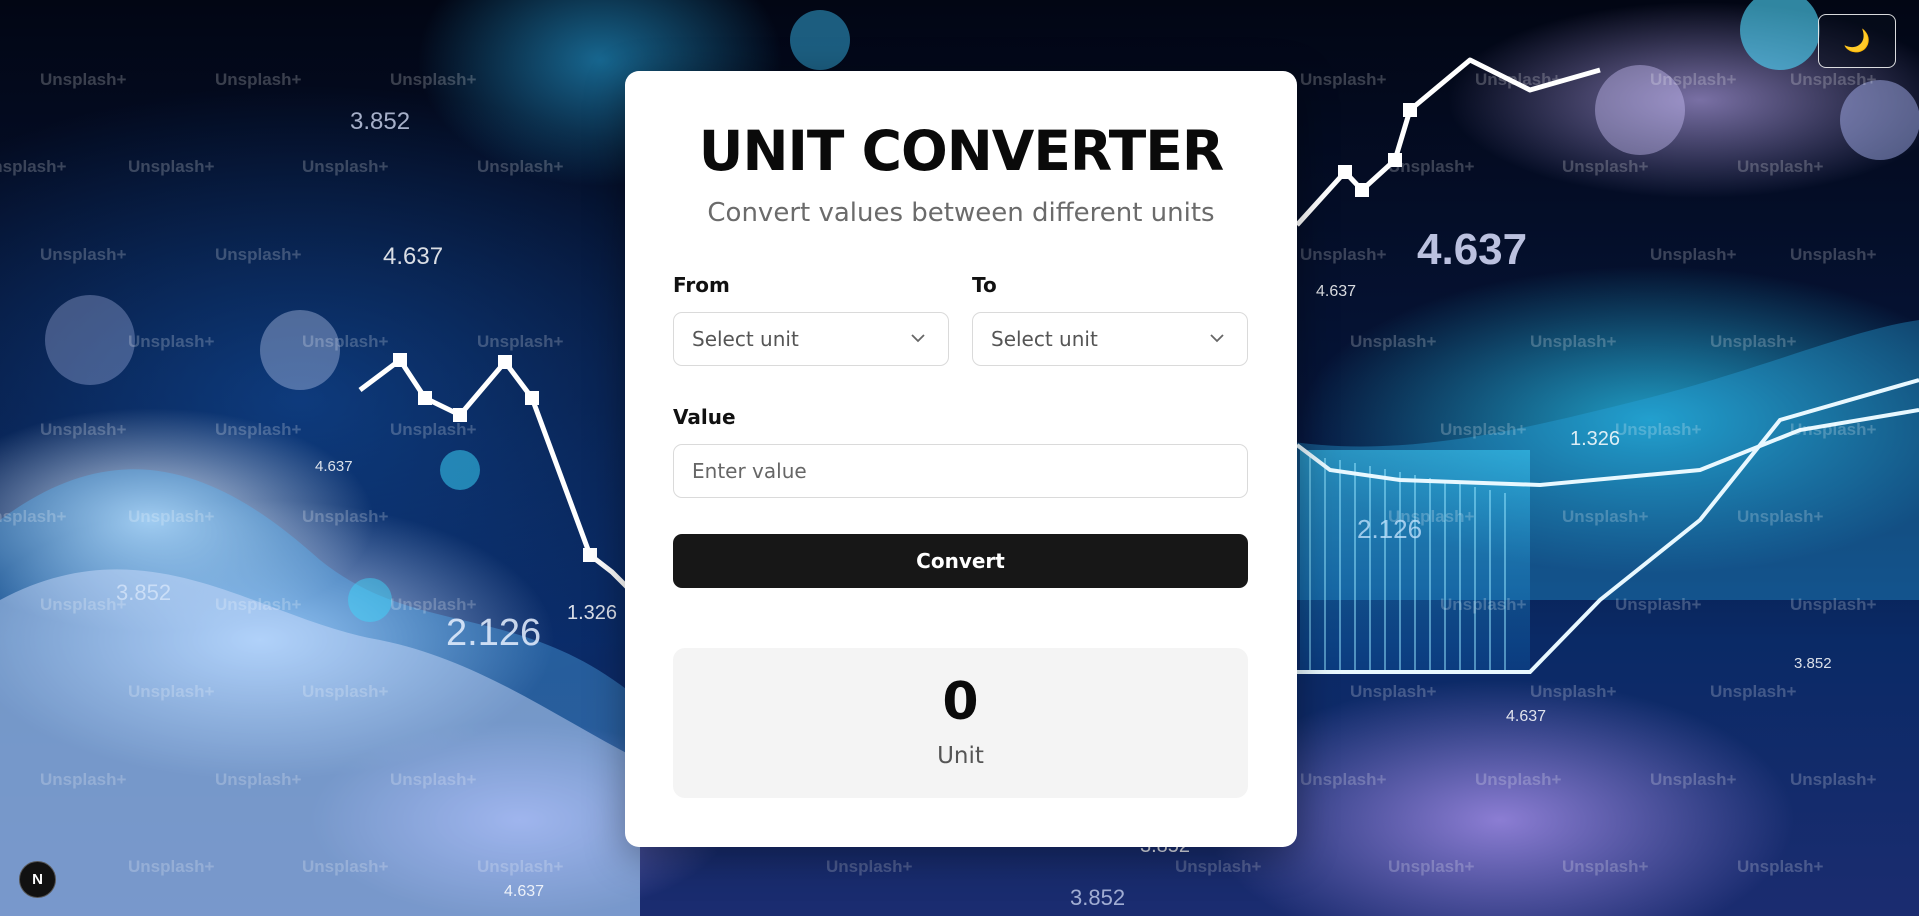 The image size is (1919, 916). Describe the element at coordinates (745, 339) in the screenshot. I see `from-unit-placeholder: Select unit` at that location.